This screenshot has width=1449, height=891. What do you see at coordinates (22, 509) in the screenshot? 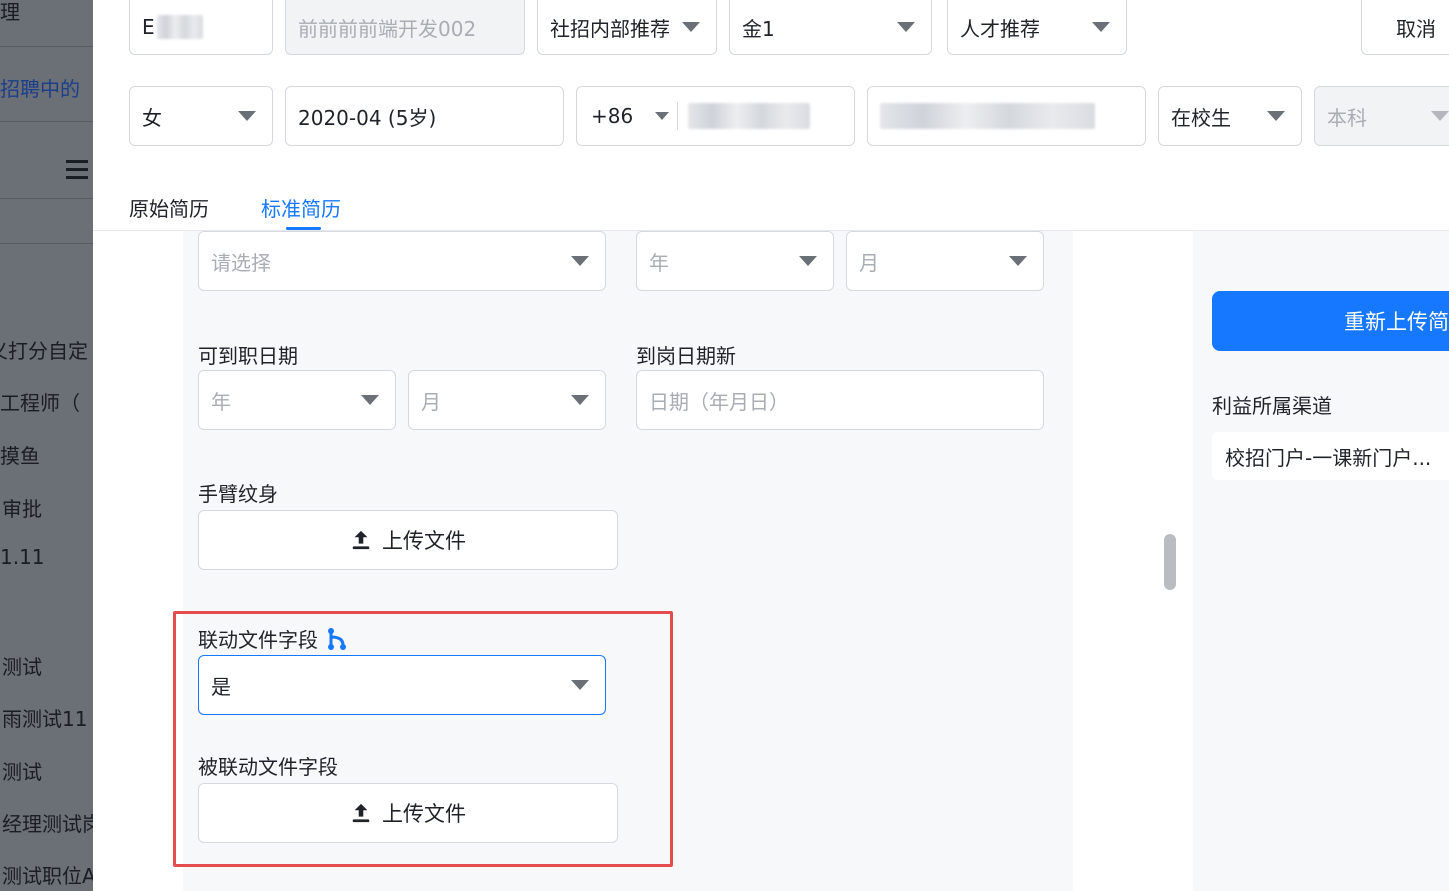
I see `bg-menu-item: 审批` at bounding box center [22, 509].